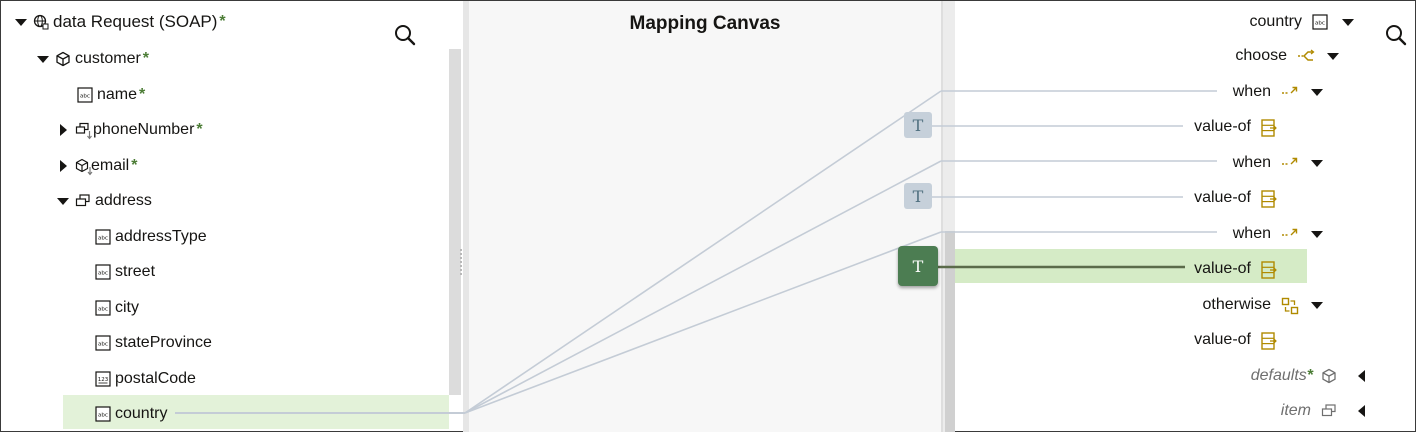  Describe the element at coordinates (41, 22) in the screenshot. I see `globe-node-icon` at that location.